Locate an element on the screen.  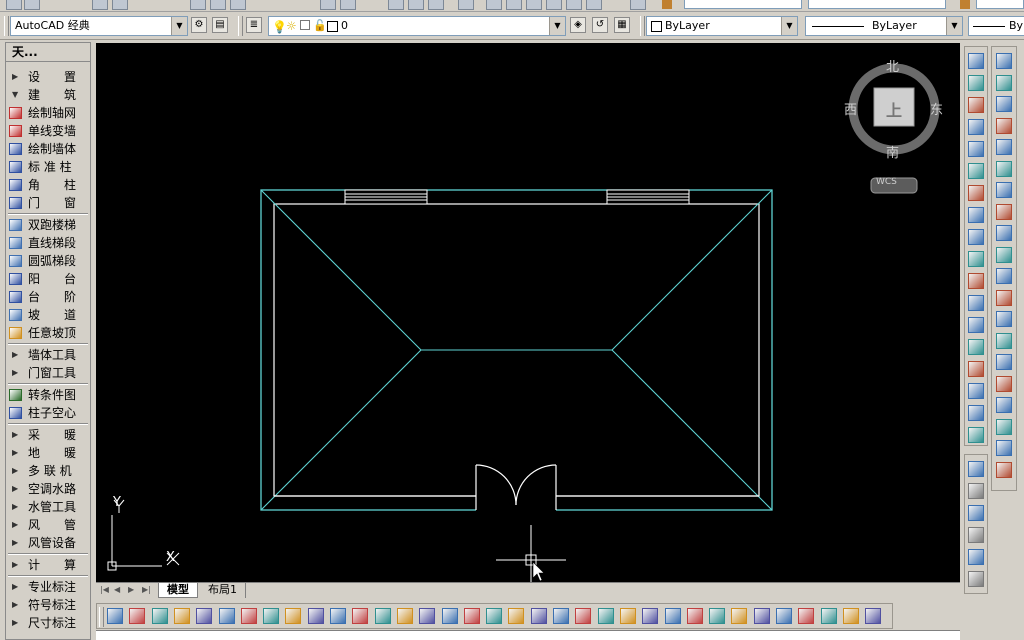
palette-item: 角 柱 is located at coordinates (48, 185).